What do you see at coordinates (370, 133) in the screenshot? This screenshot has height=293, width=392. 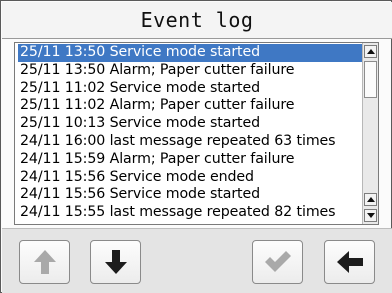 I see `vertical-scrollbar` at bounding box center [370, 133].